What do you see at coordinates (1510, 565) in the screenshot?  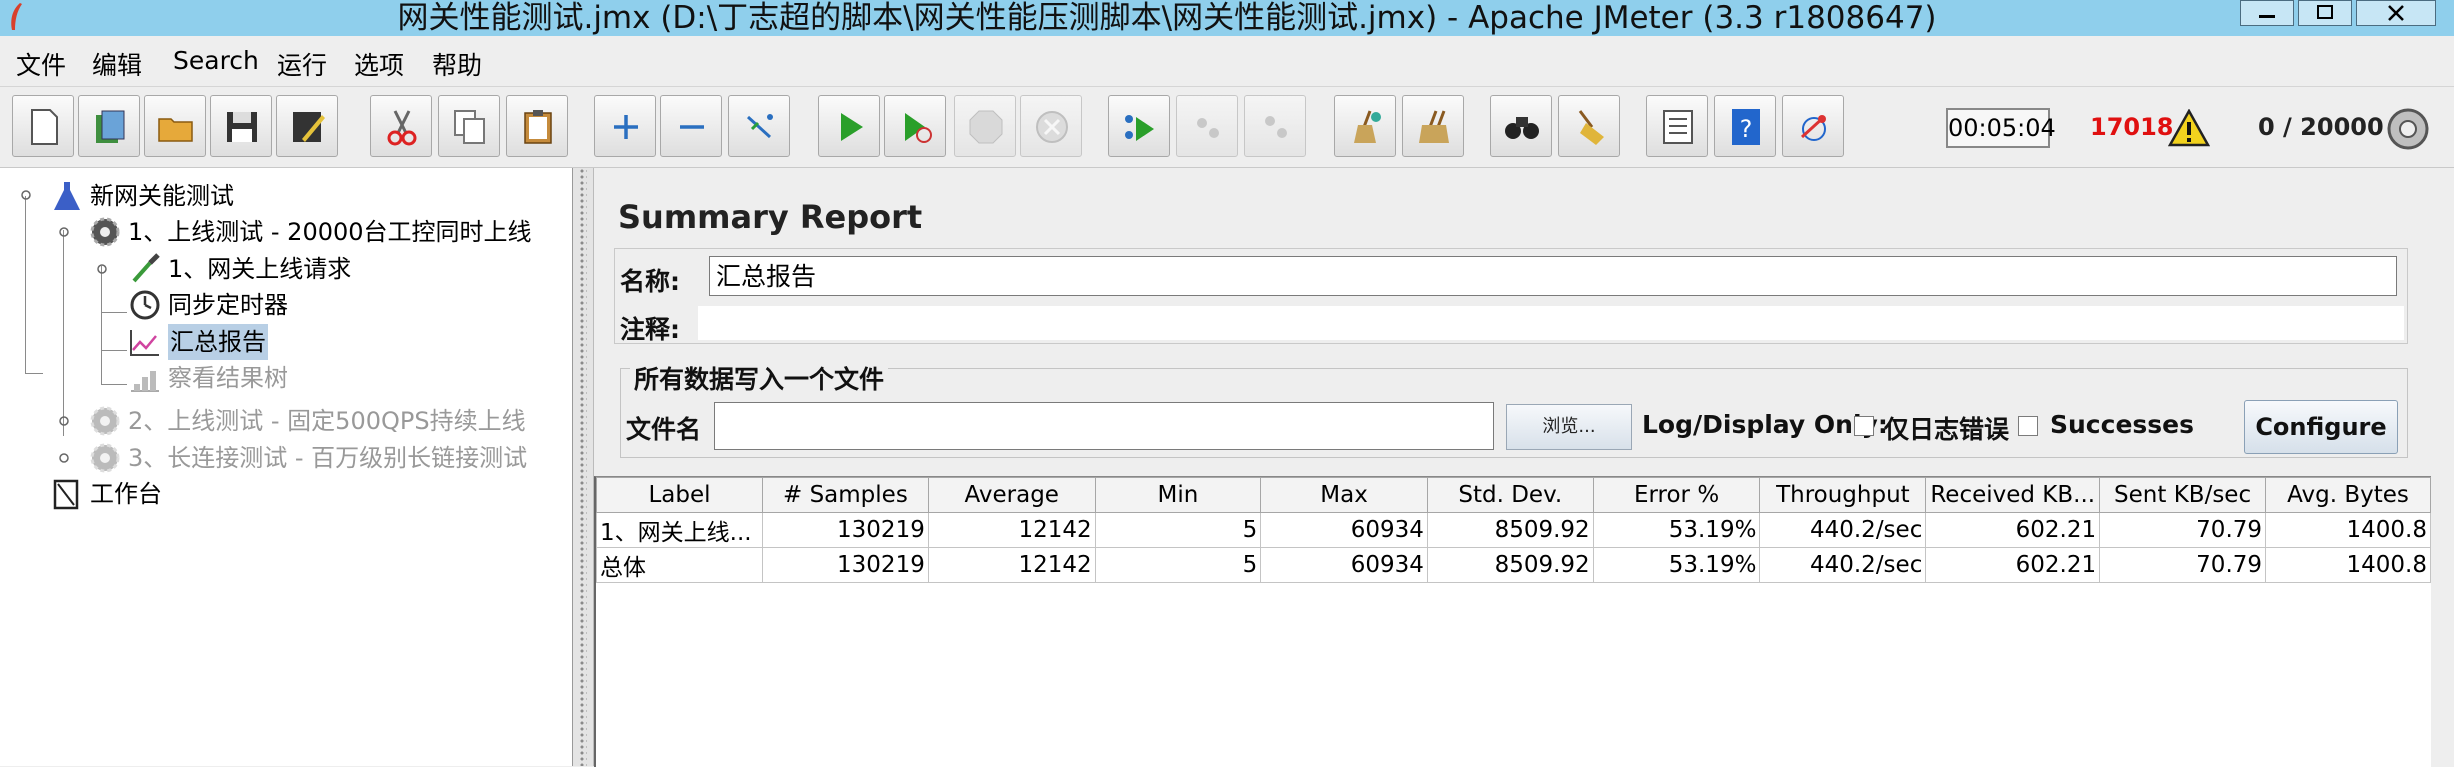 I see `table-cell: 8509.92` at bounding box center [1510, 565].